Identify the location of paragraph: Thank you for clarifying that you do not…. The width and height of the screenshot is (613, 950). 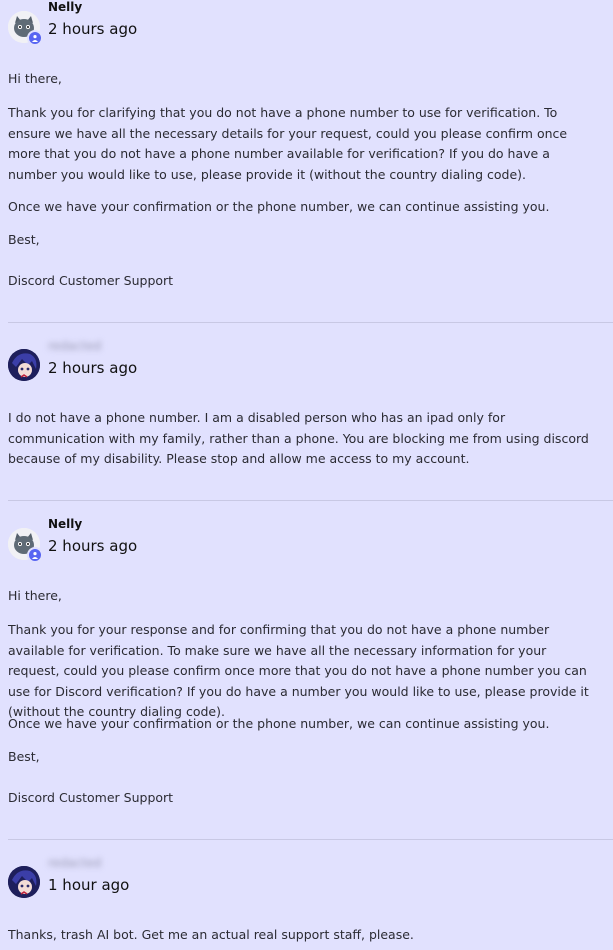
(288, 143).